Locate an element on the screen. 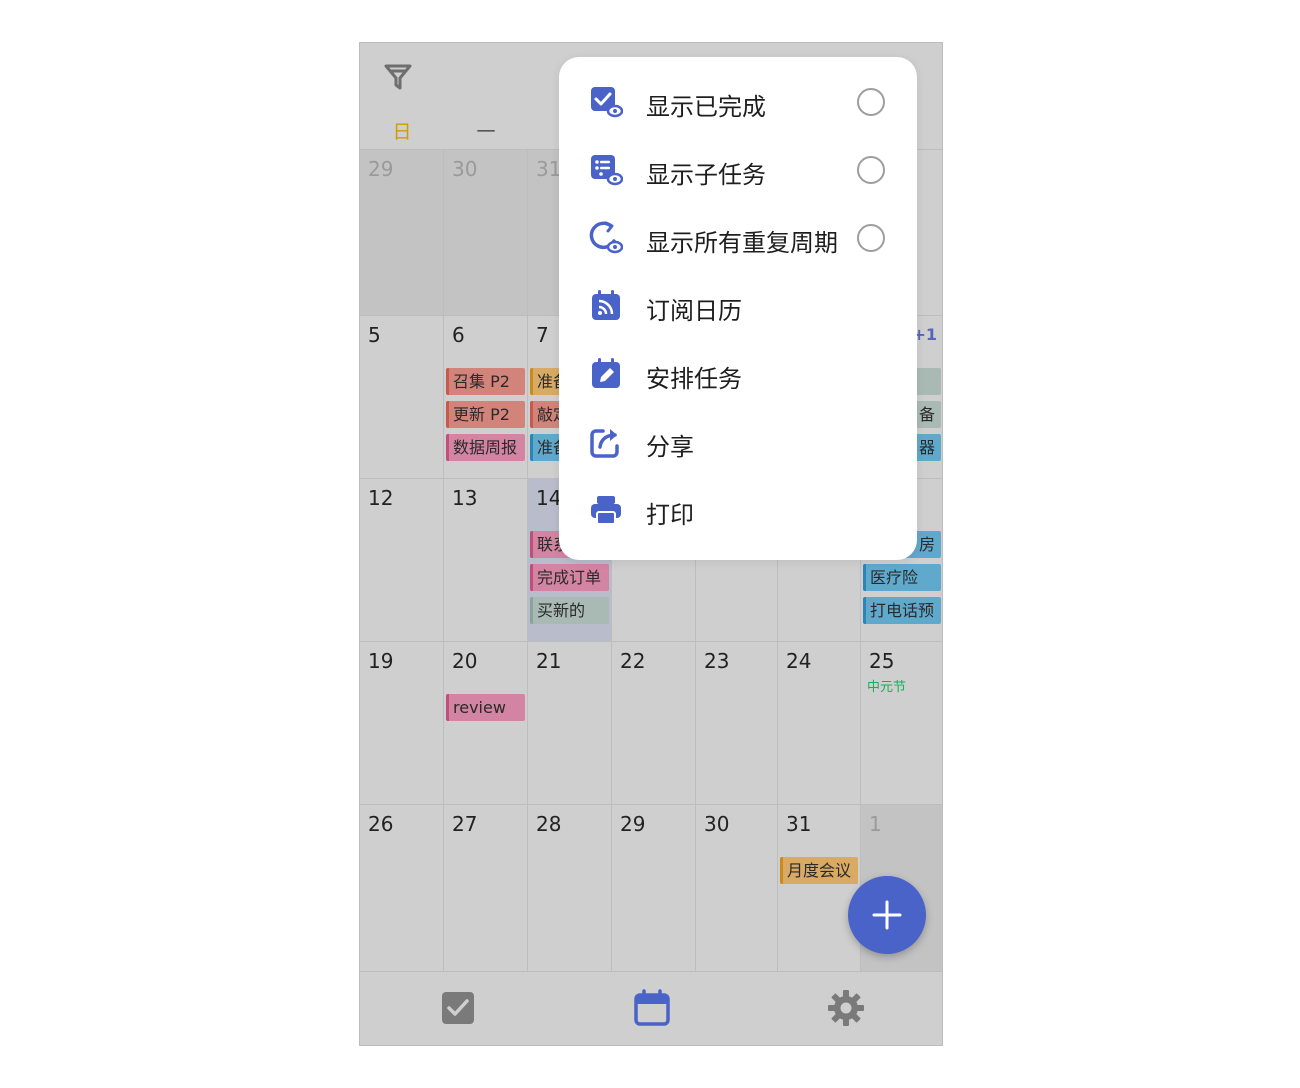 The width and height of the screenshot is (1300, 1088). calendar-icon is located at coordinates (652, 1007).